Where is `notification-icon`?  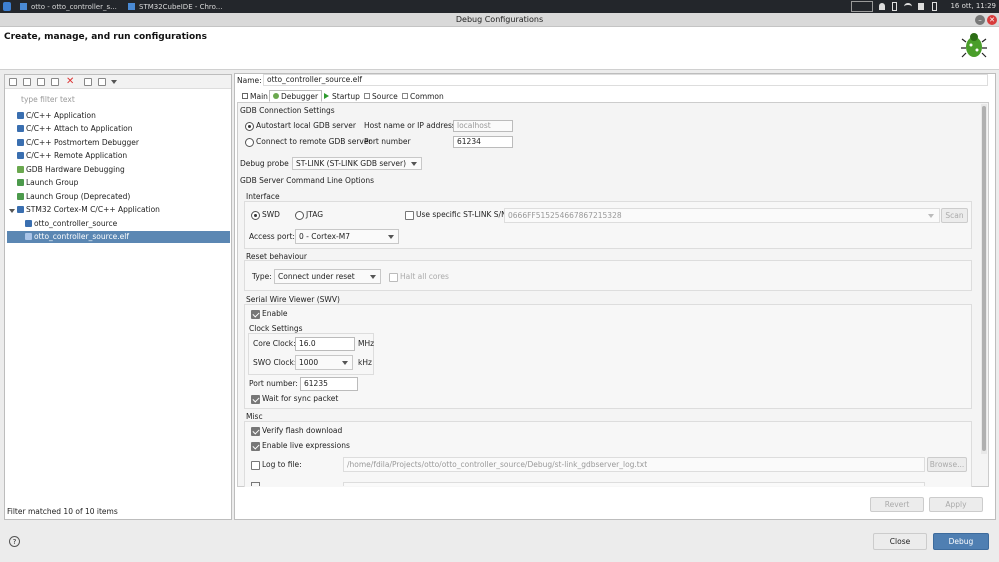
notification-icon is located at coordinates (882, 6).